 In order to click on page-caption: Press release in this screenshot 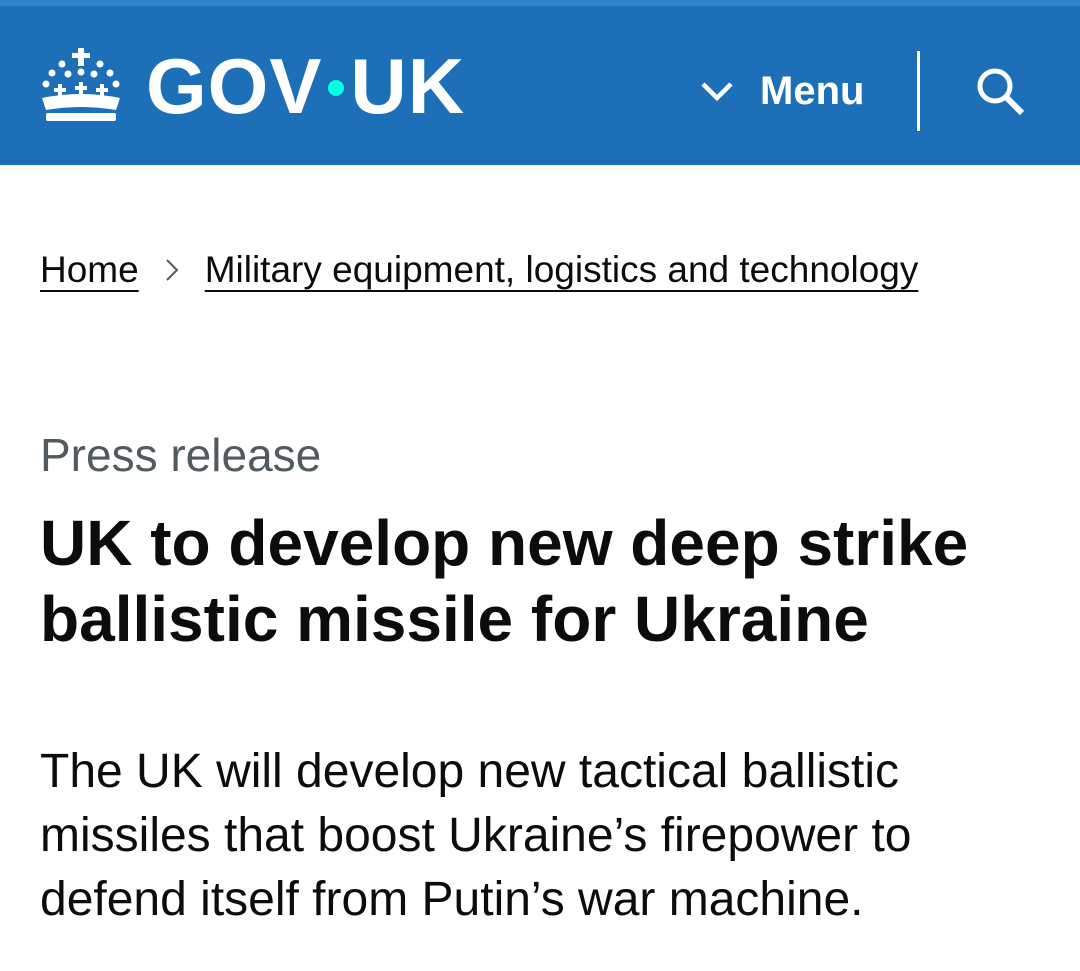, I will do `click(181, 455)`.